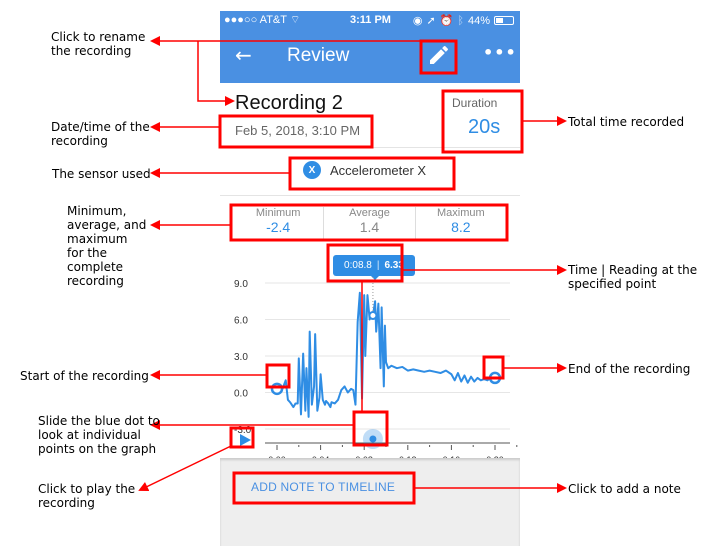  I want to click on annotation-add-note: Click to add a note, so click(624, 489).